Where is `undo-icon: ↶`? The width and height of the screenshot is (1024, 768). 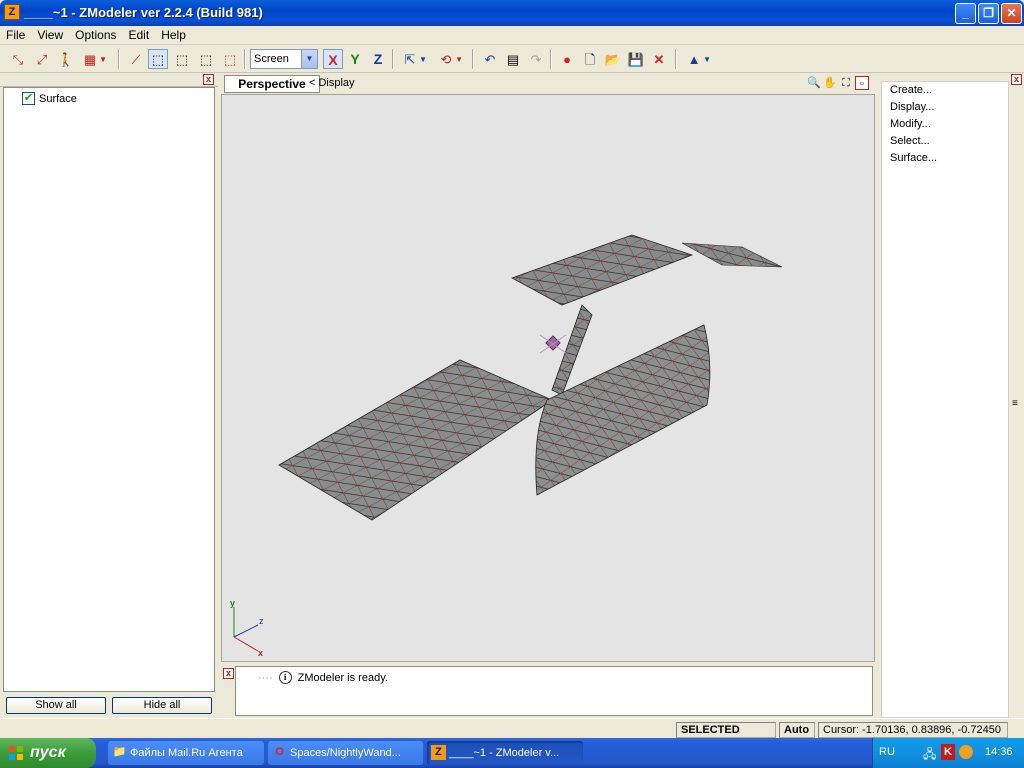
undo-icon: ↶ is located at coordinates (490, 59).